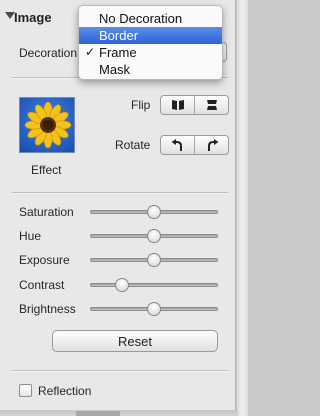 This screenshot has width=320, height=416. I want to click on menu-item-label: No Decoration, so click(141, 18).